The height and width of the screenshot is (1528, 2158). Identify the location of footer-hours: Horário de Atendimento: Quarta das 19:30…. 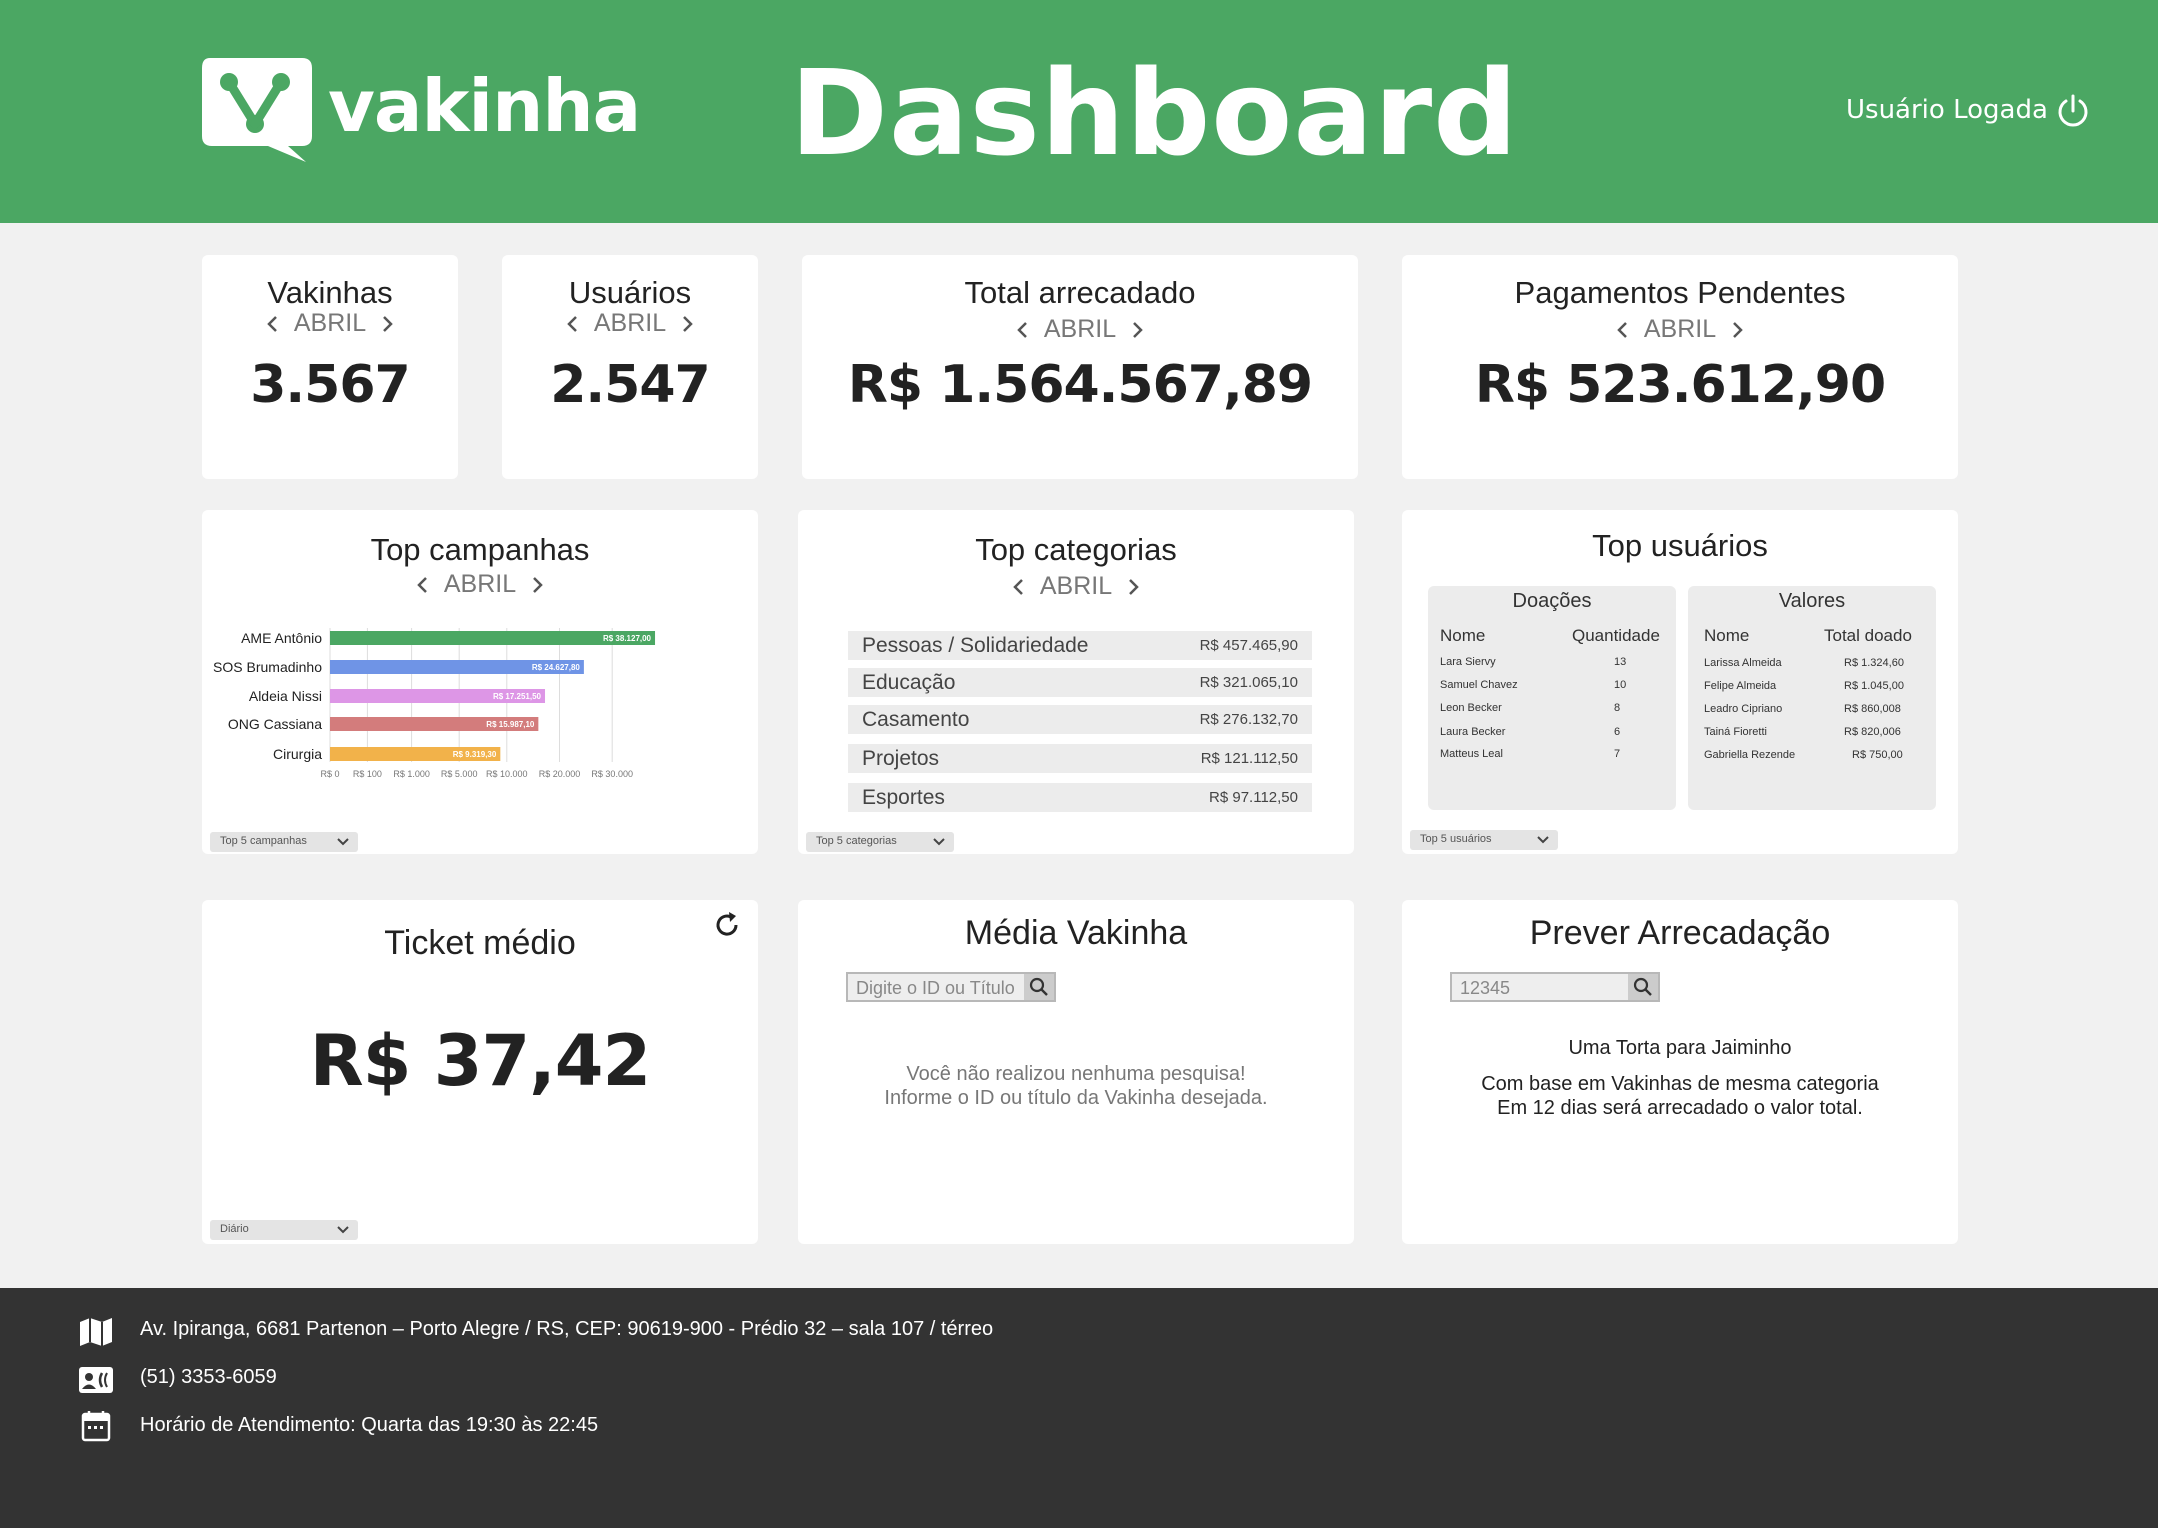
(369, 1425).